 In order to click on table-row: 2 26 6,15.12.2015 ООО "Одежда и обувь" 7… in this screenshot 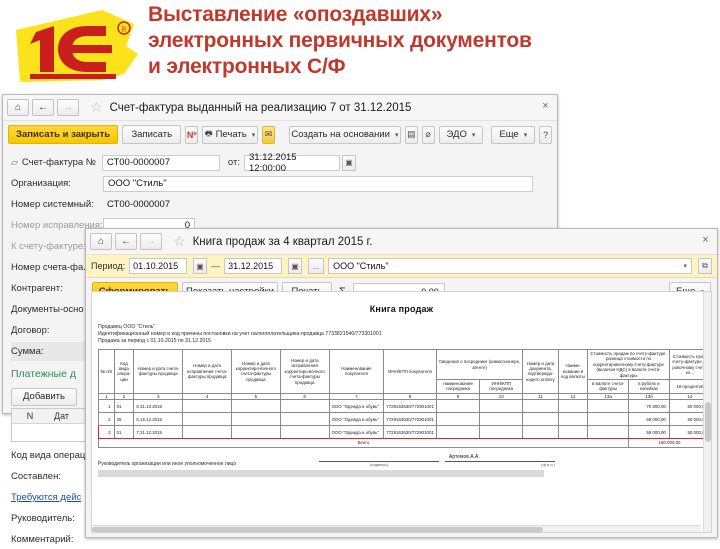, I will do `click(404, 419)`.